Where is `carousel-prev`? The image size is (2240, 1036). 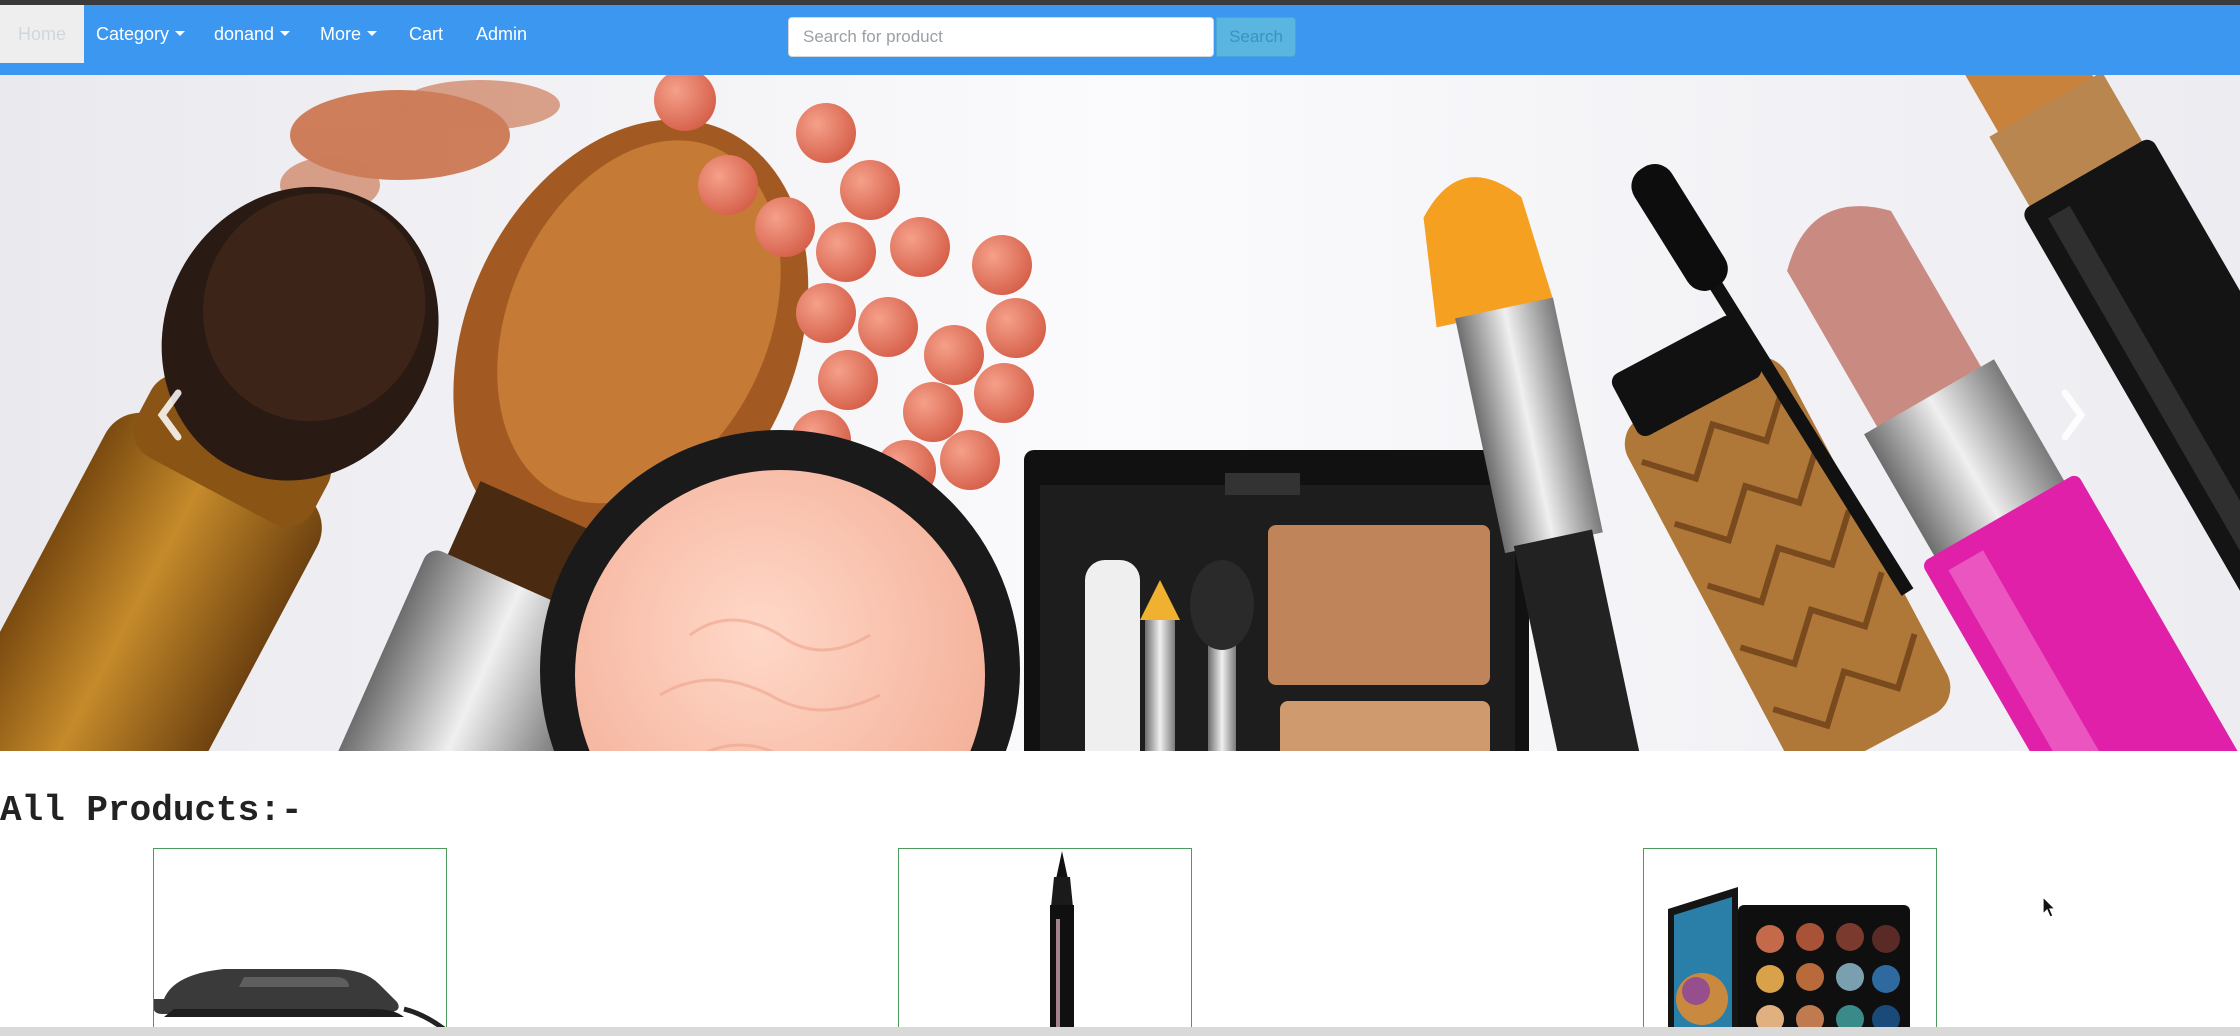
carousel-prev is located at coordinates (170, 415).